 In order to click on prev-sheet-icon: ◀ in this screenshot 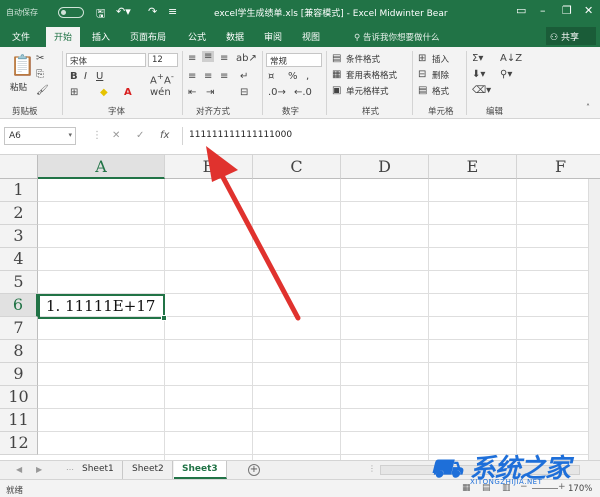, I will do `click(19, 469)`.